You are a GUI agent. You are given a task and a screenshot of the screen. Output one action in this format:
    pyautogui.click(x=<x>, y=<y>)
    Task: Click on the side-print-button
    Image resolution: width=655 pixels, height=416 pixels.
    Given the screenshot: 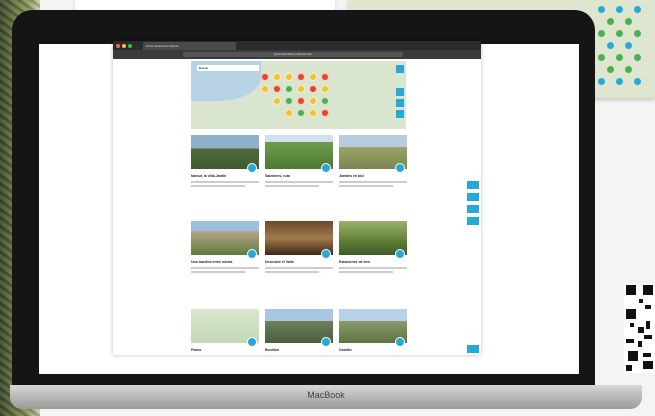 What is the action you would take?
    pyautogui.click(x=473, y=197)
    